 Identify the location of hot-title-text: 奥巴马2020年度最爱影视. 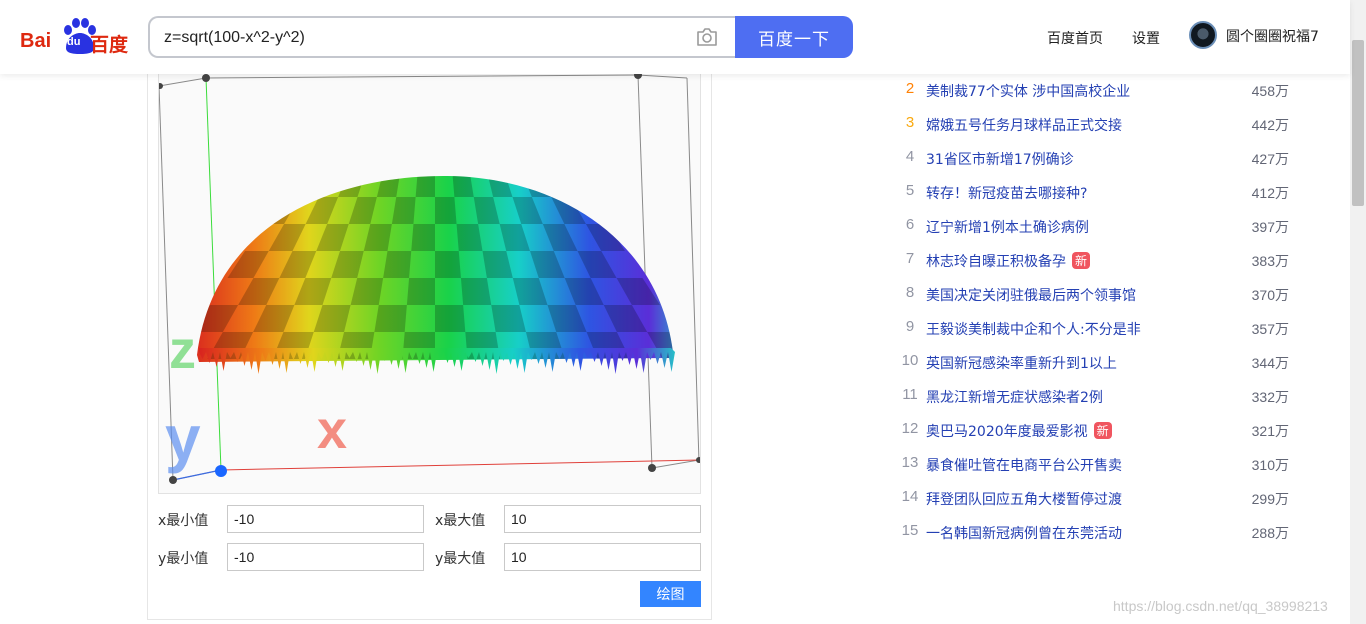
(1007, 432).